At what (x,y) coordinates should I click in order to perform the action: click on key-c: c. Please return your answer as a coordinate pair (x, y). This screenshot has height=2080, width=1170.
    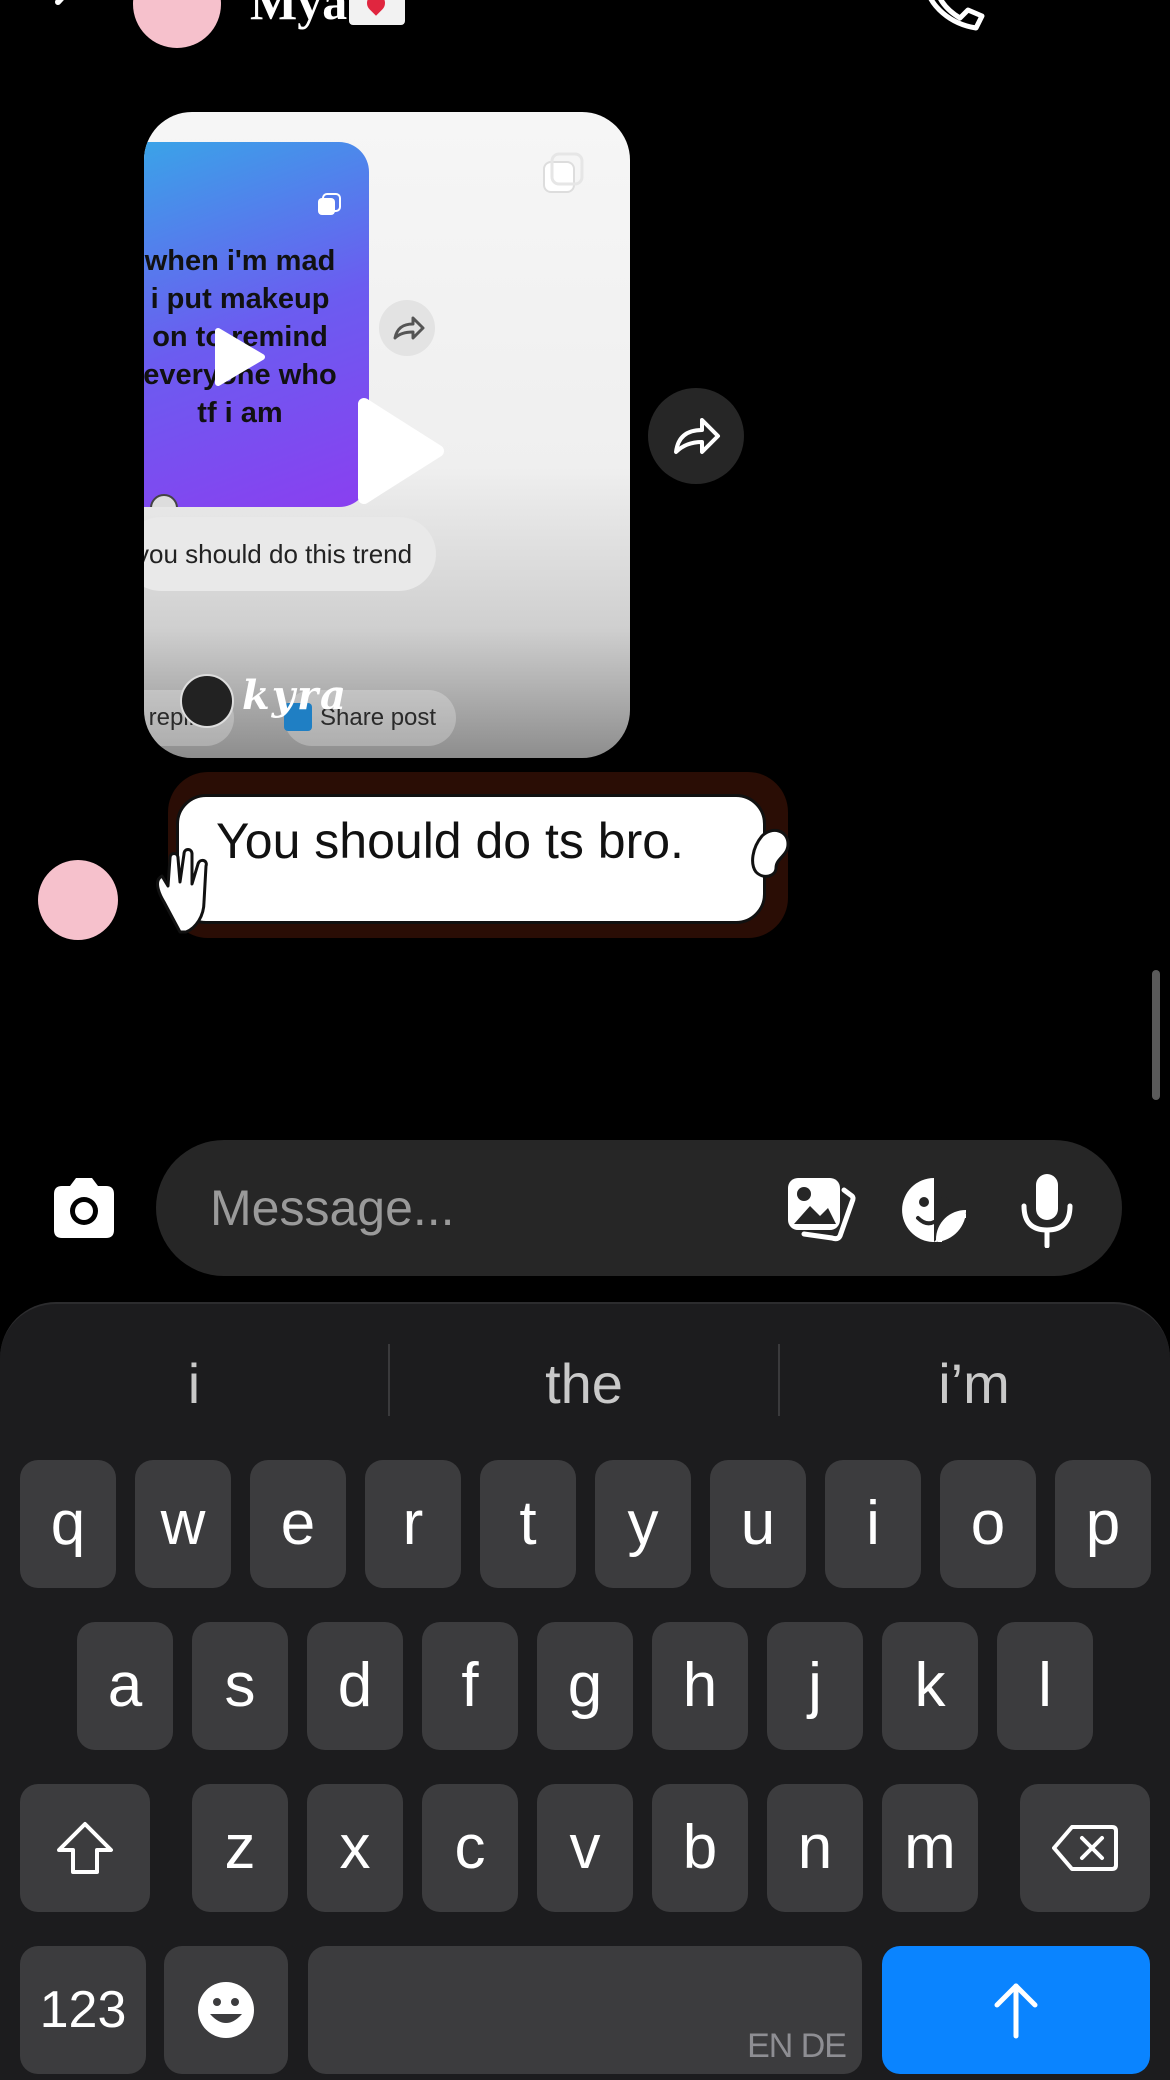
    Looking at the image, I should click on (470, 1848).